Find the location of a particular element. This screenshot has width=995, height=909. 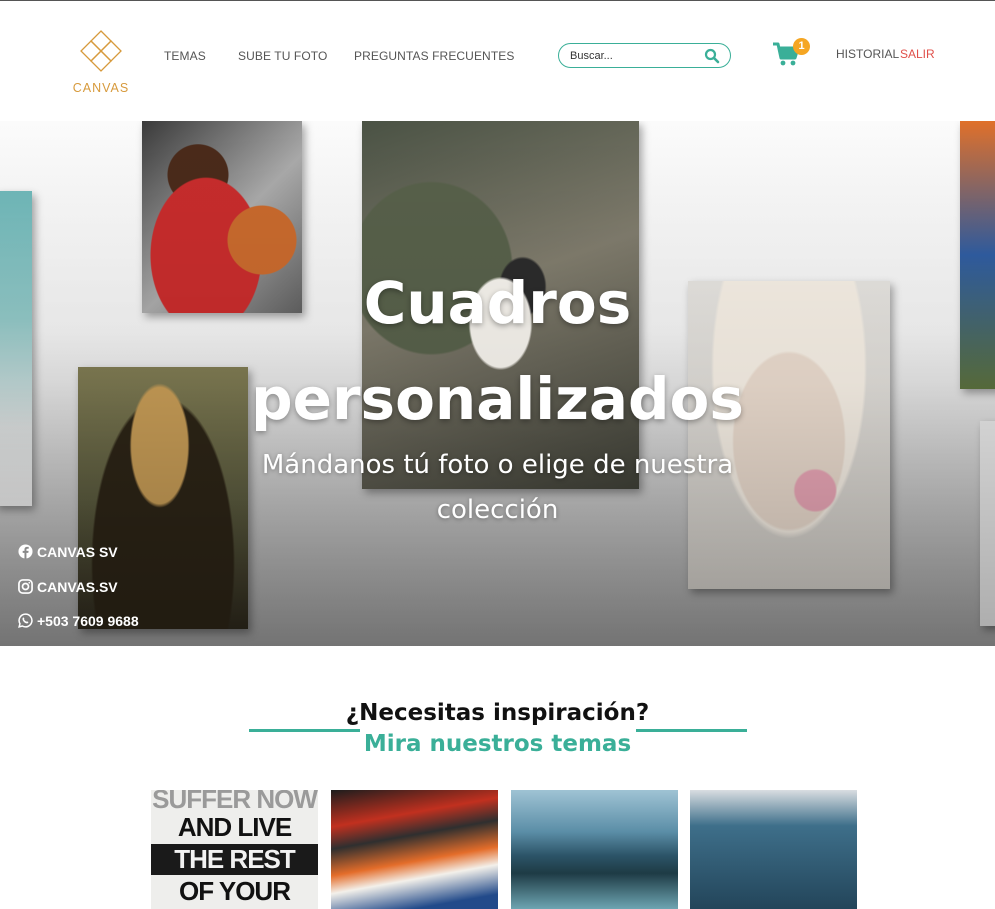

theme-card-nature is located at coordinates (773, 849).